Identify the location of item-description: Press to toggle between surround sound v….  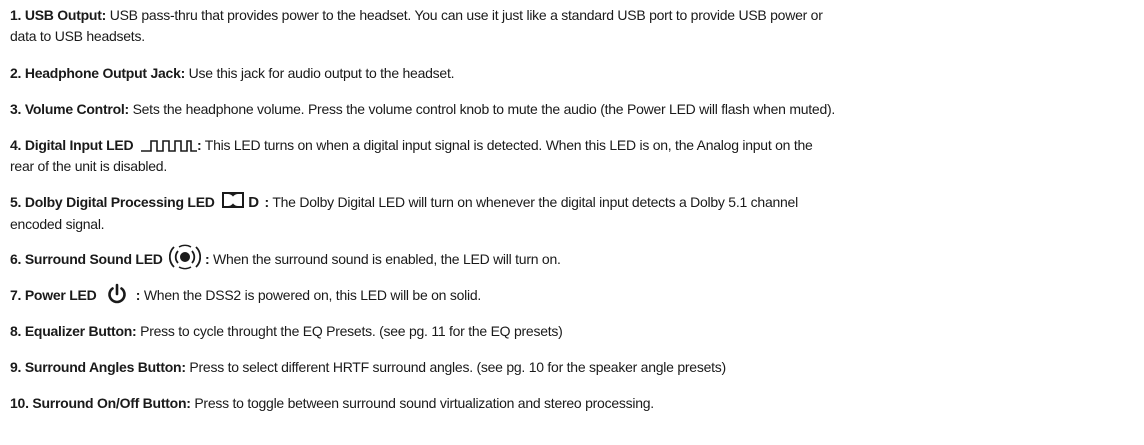
(424, 403).